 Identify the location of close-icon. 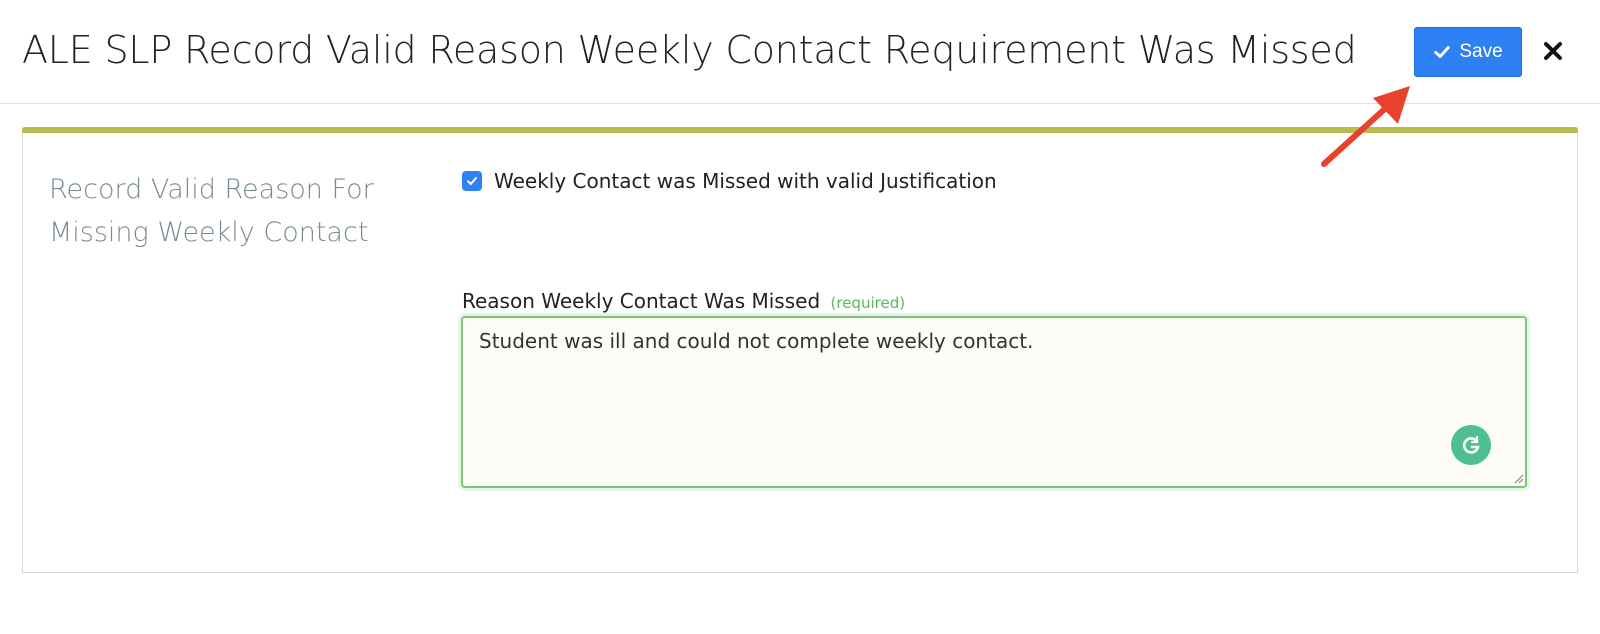
(1553, 51).